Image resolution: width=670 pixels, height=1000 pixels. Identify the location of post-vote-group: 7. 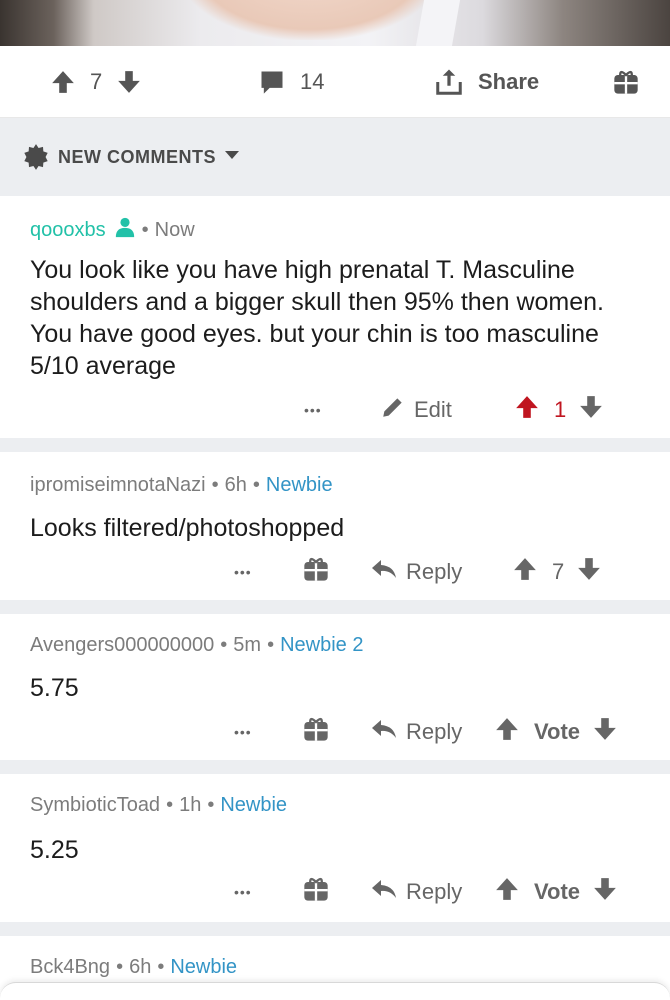
(96, 82).